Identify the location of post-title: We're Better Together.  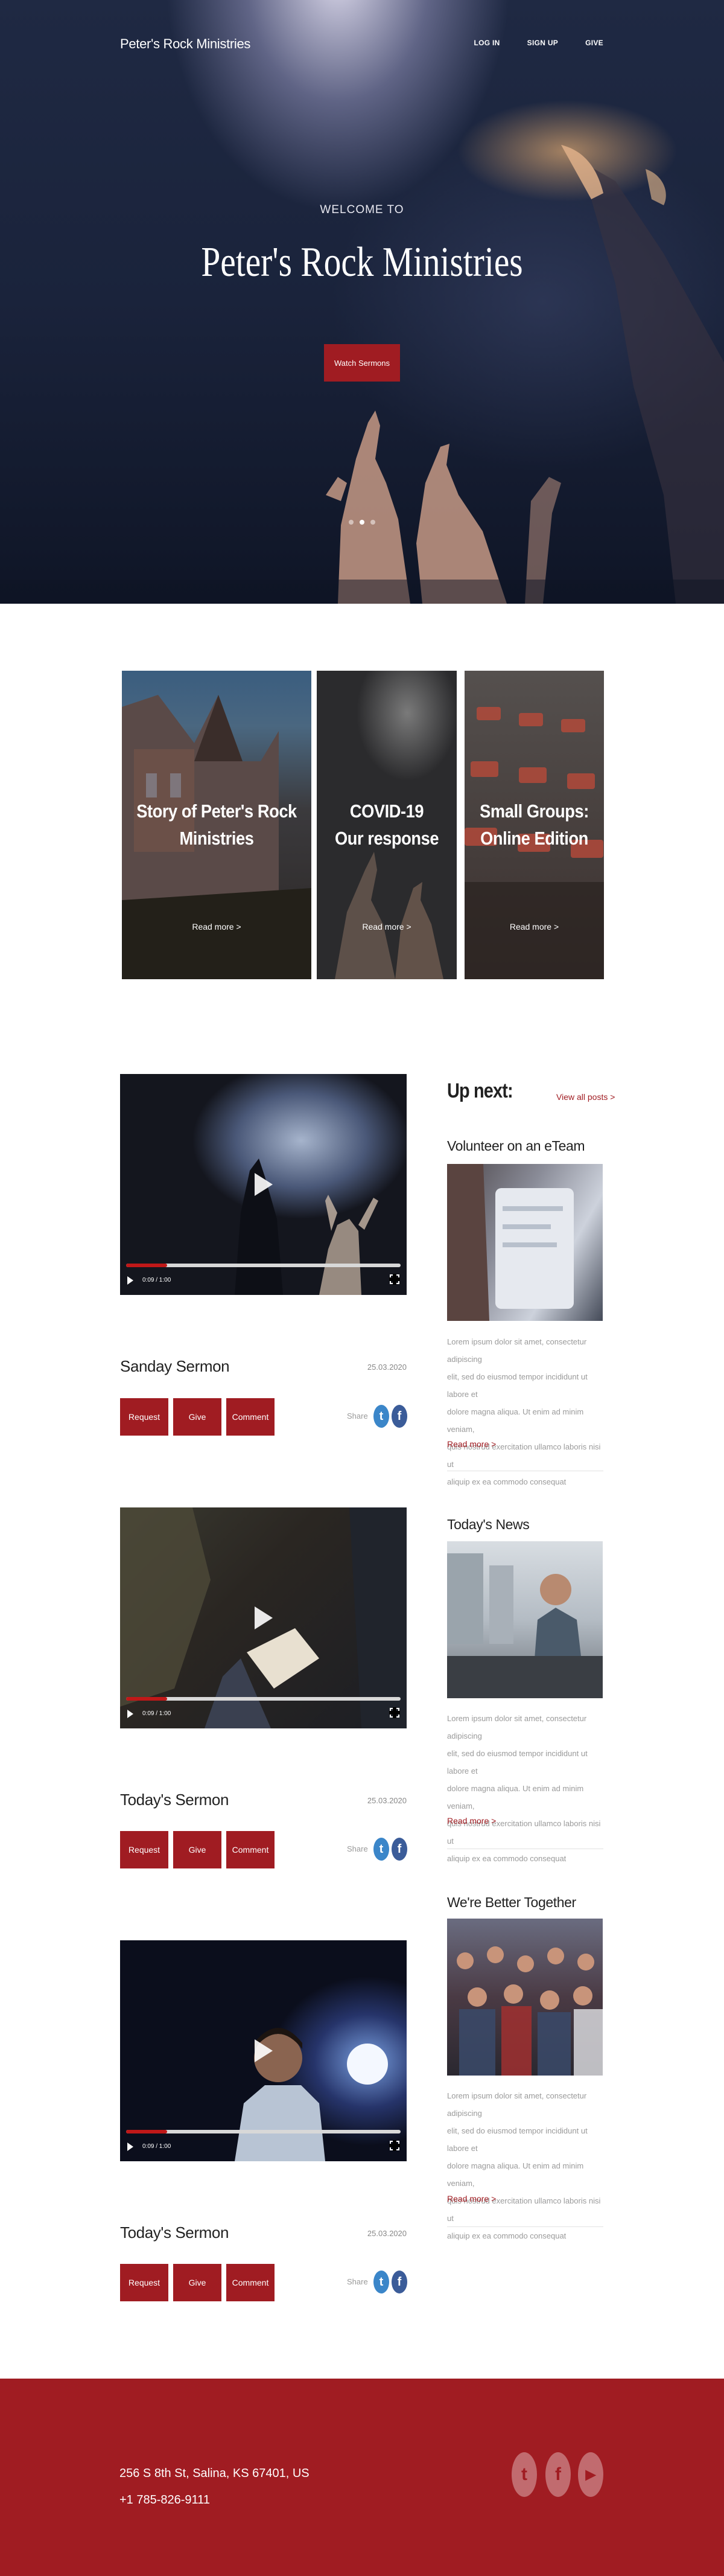
(511, 1903).